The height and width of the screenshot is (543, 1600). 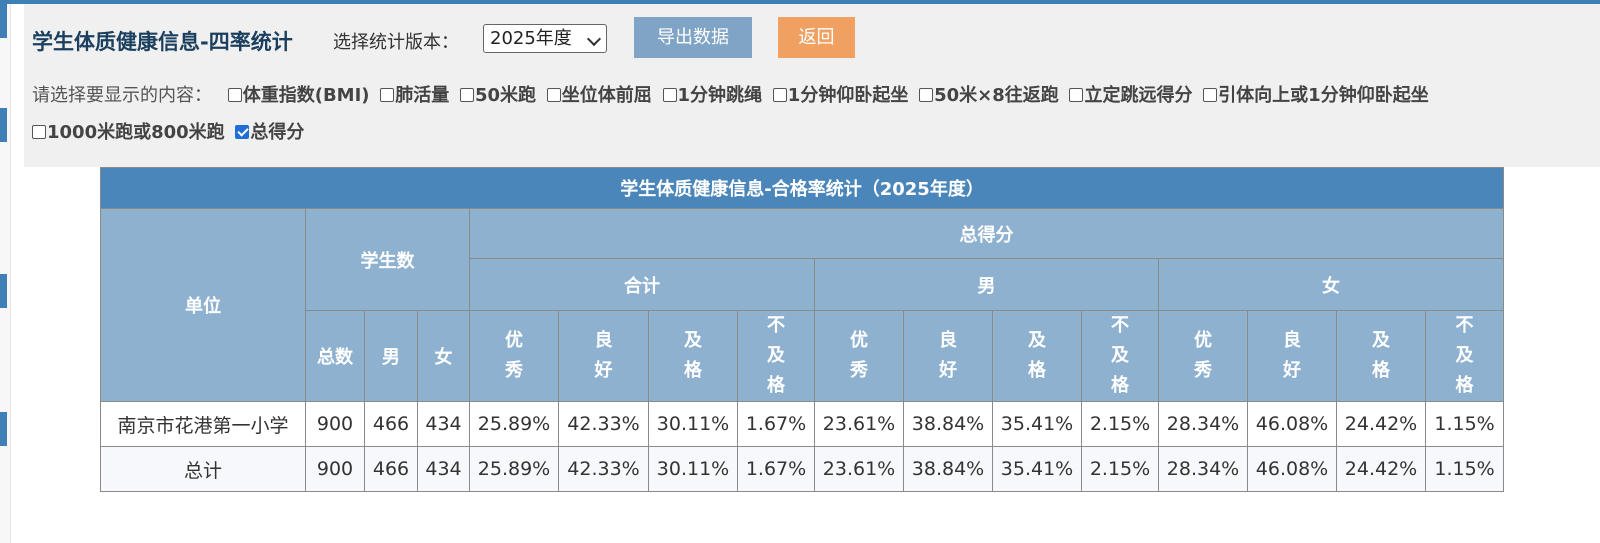 I want to click on options-prompt: 请选择要显示的内容：, so click(x=122, y=95).